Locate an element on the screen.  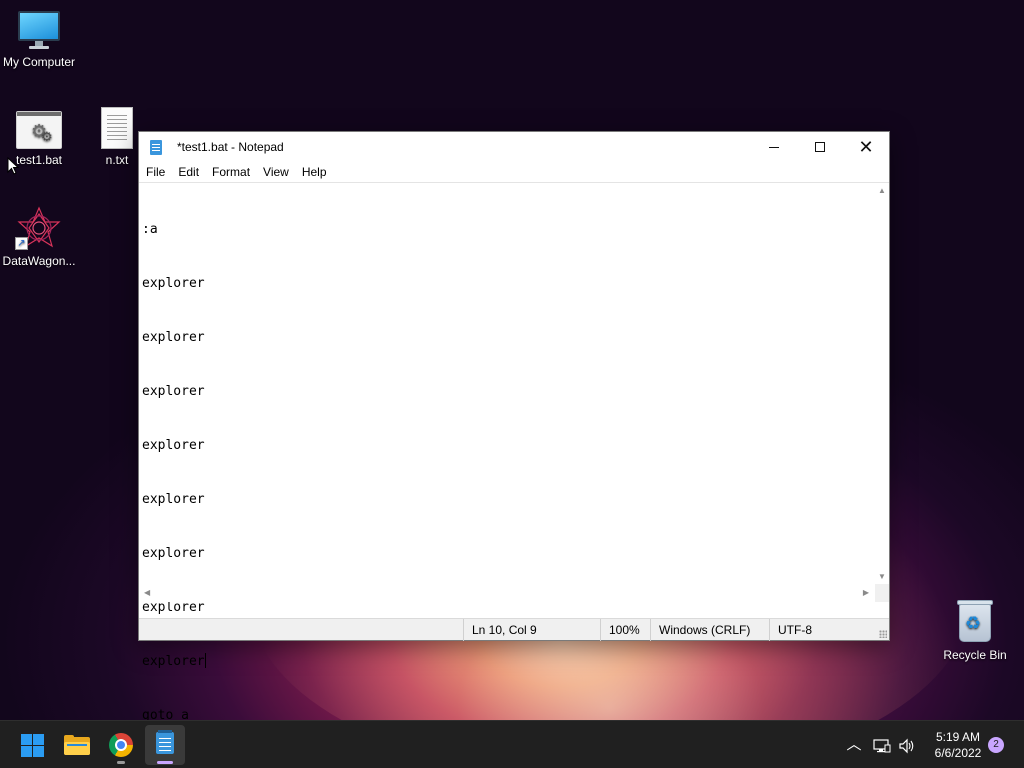
desktop-icon-label: Recycle Bin is located at coordinates (975, 655).